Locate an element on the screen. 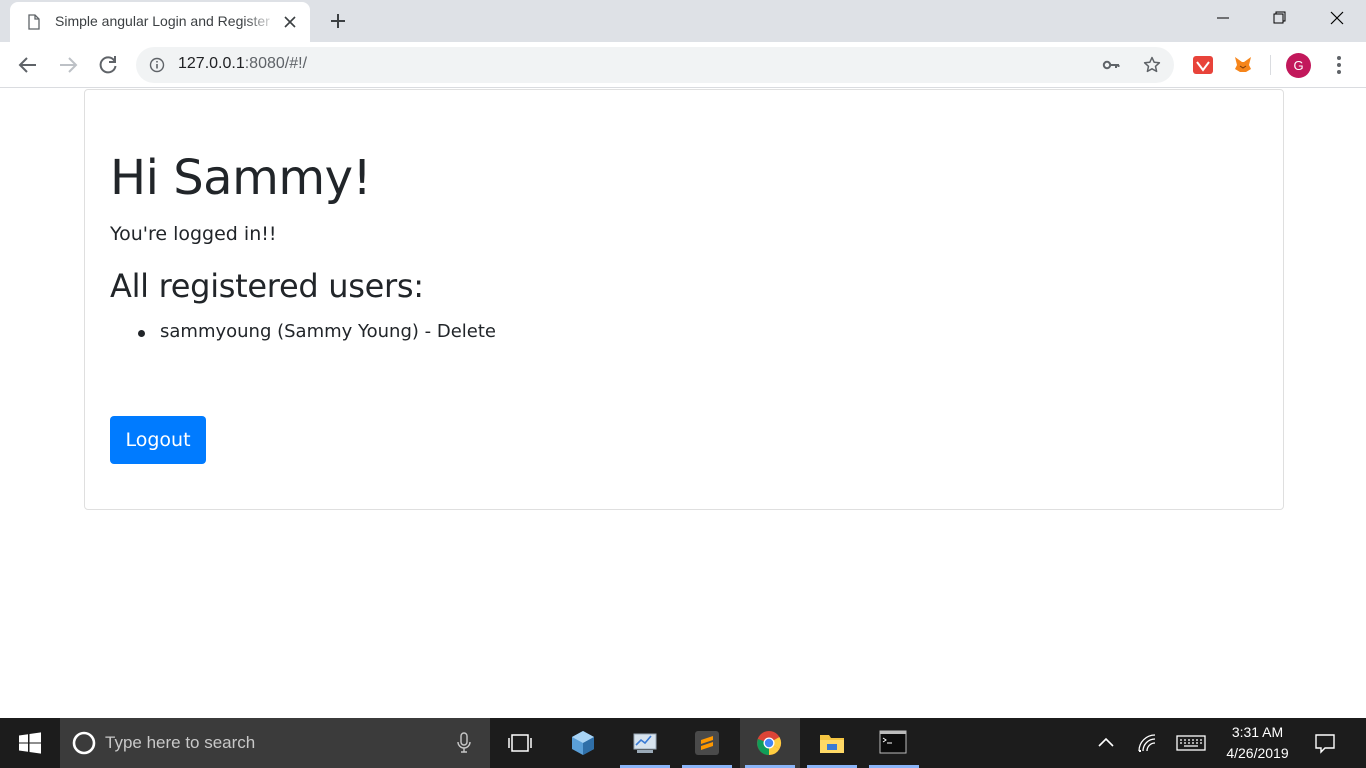  microphone-icon is located at coordinates (464, 743).